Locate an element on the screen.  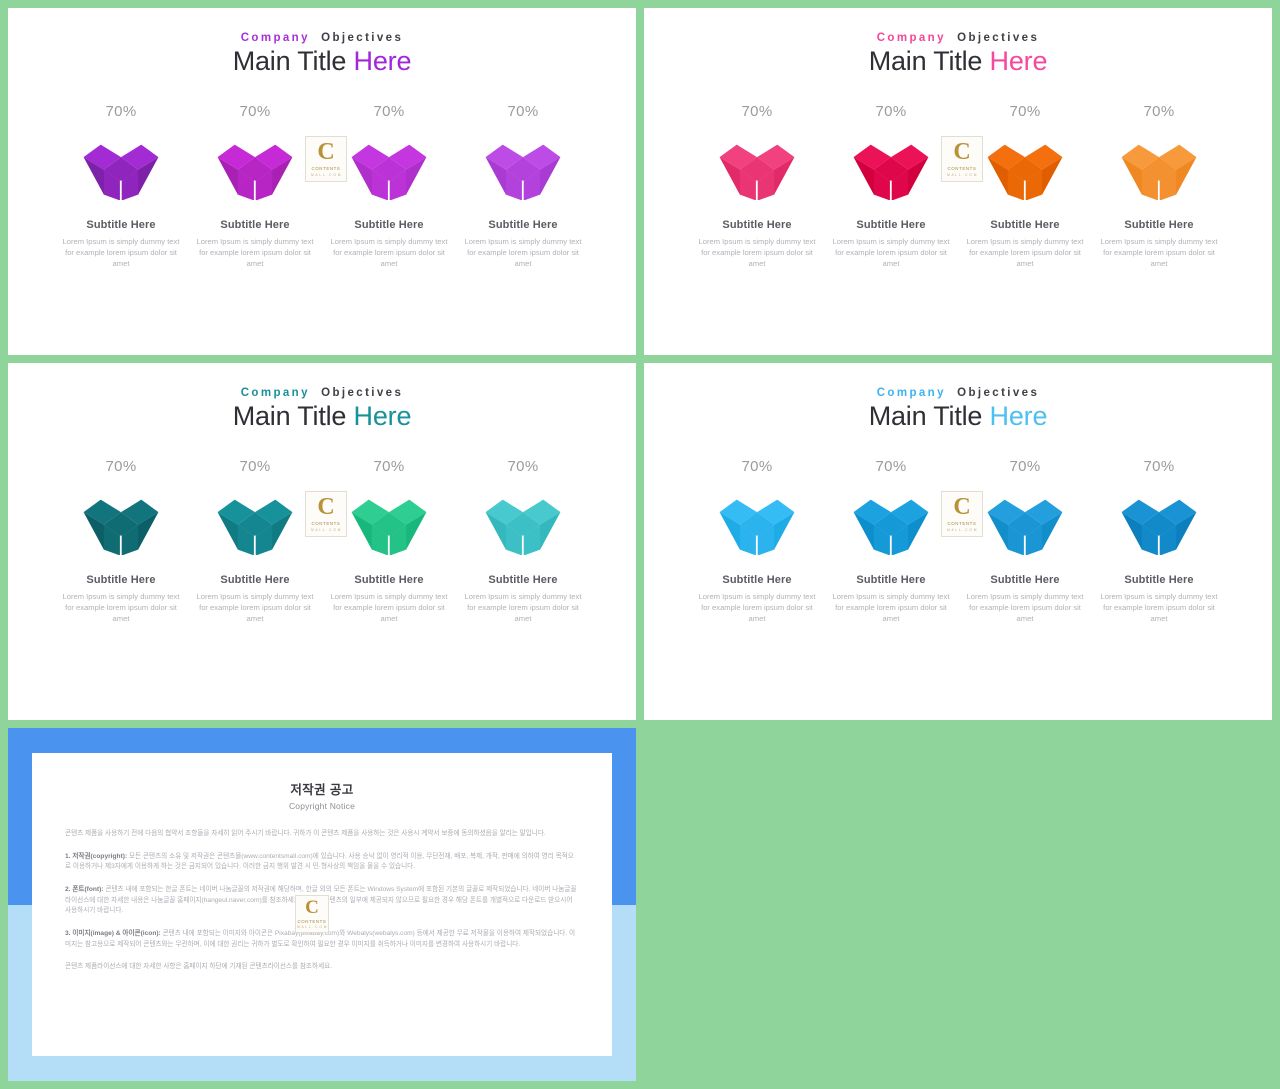
copyright-title-en: Copyright Notice is located at coordinates (322, 806).